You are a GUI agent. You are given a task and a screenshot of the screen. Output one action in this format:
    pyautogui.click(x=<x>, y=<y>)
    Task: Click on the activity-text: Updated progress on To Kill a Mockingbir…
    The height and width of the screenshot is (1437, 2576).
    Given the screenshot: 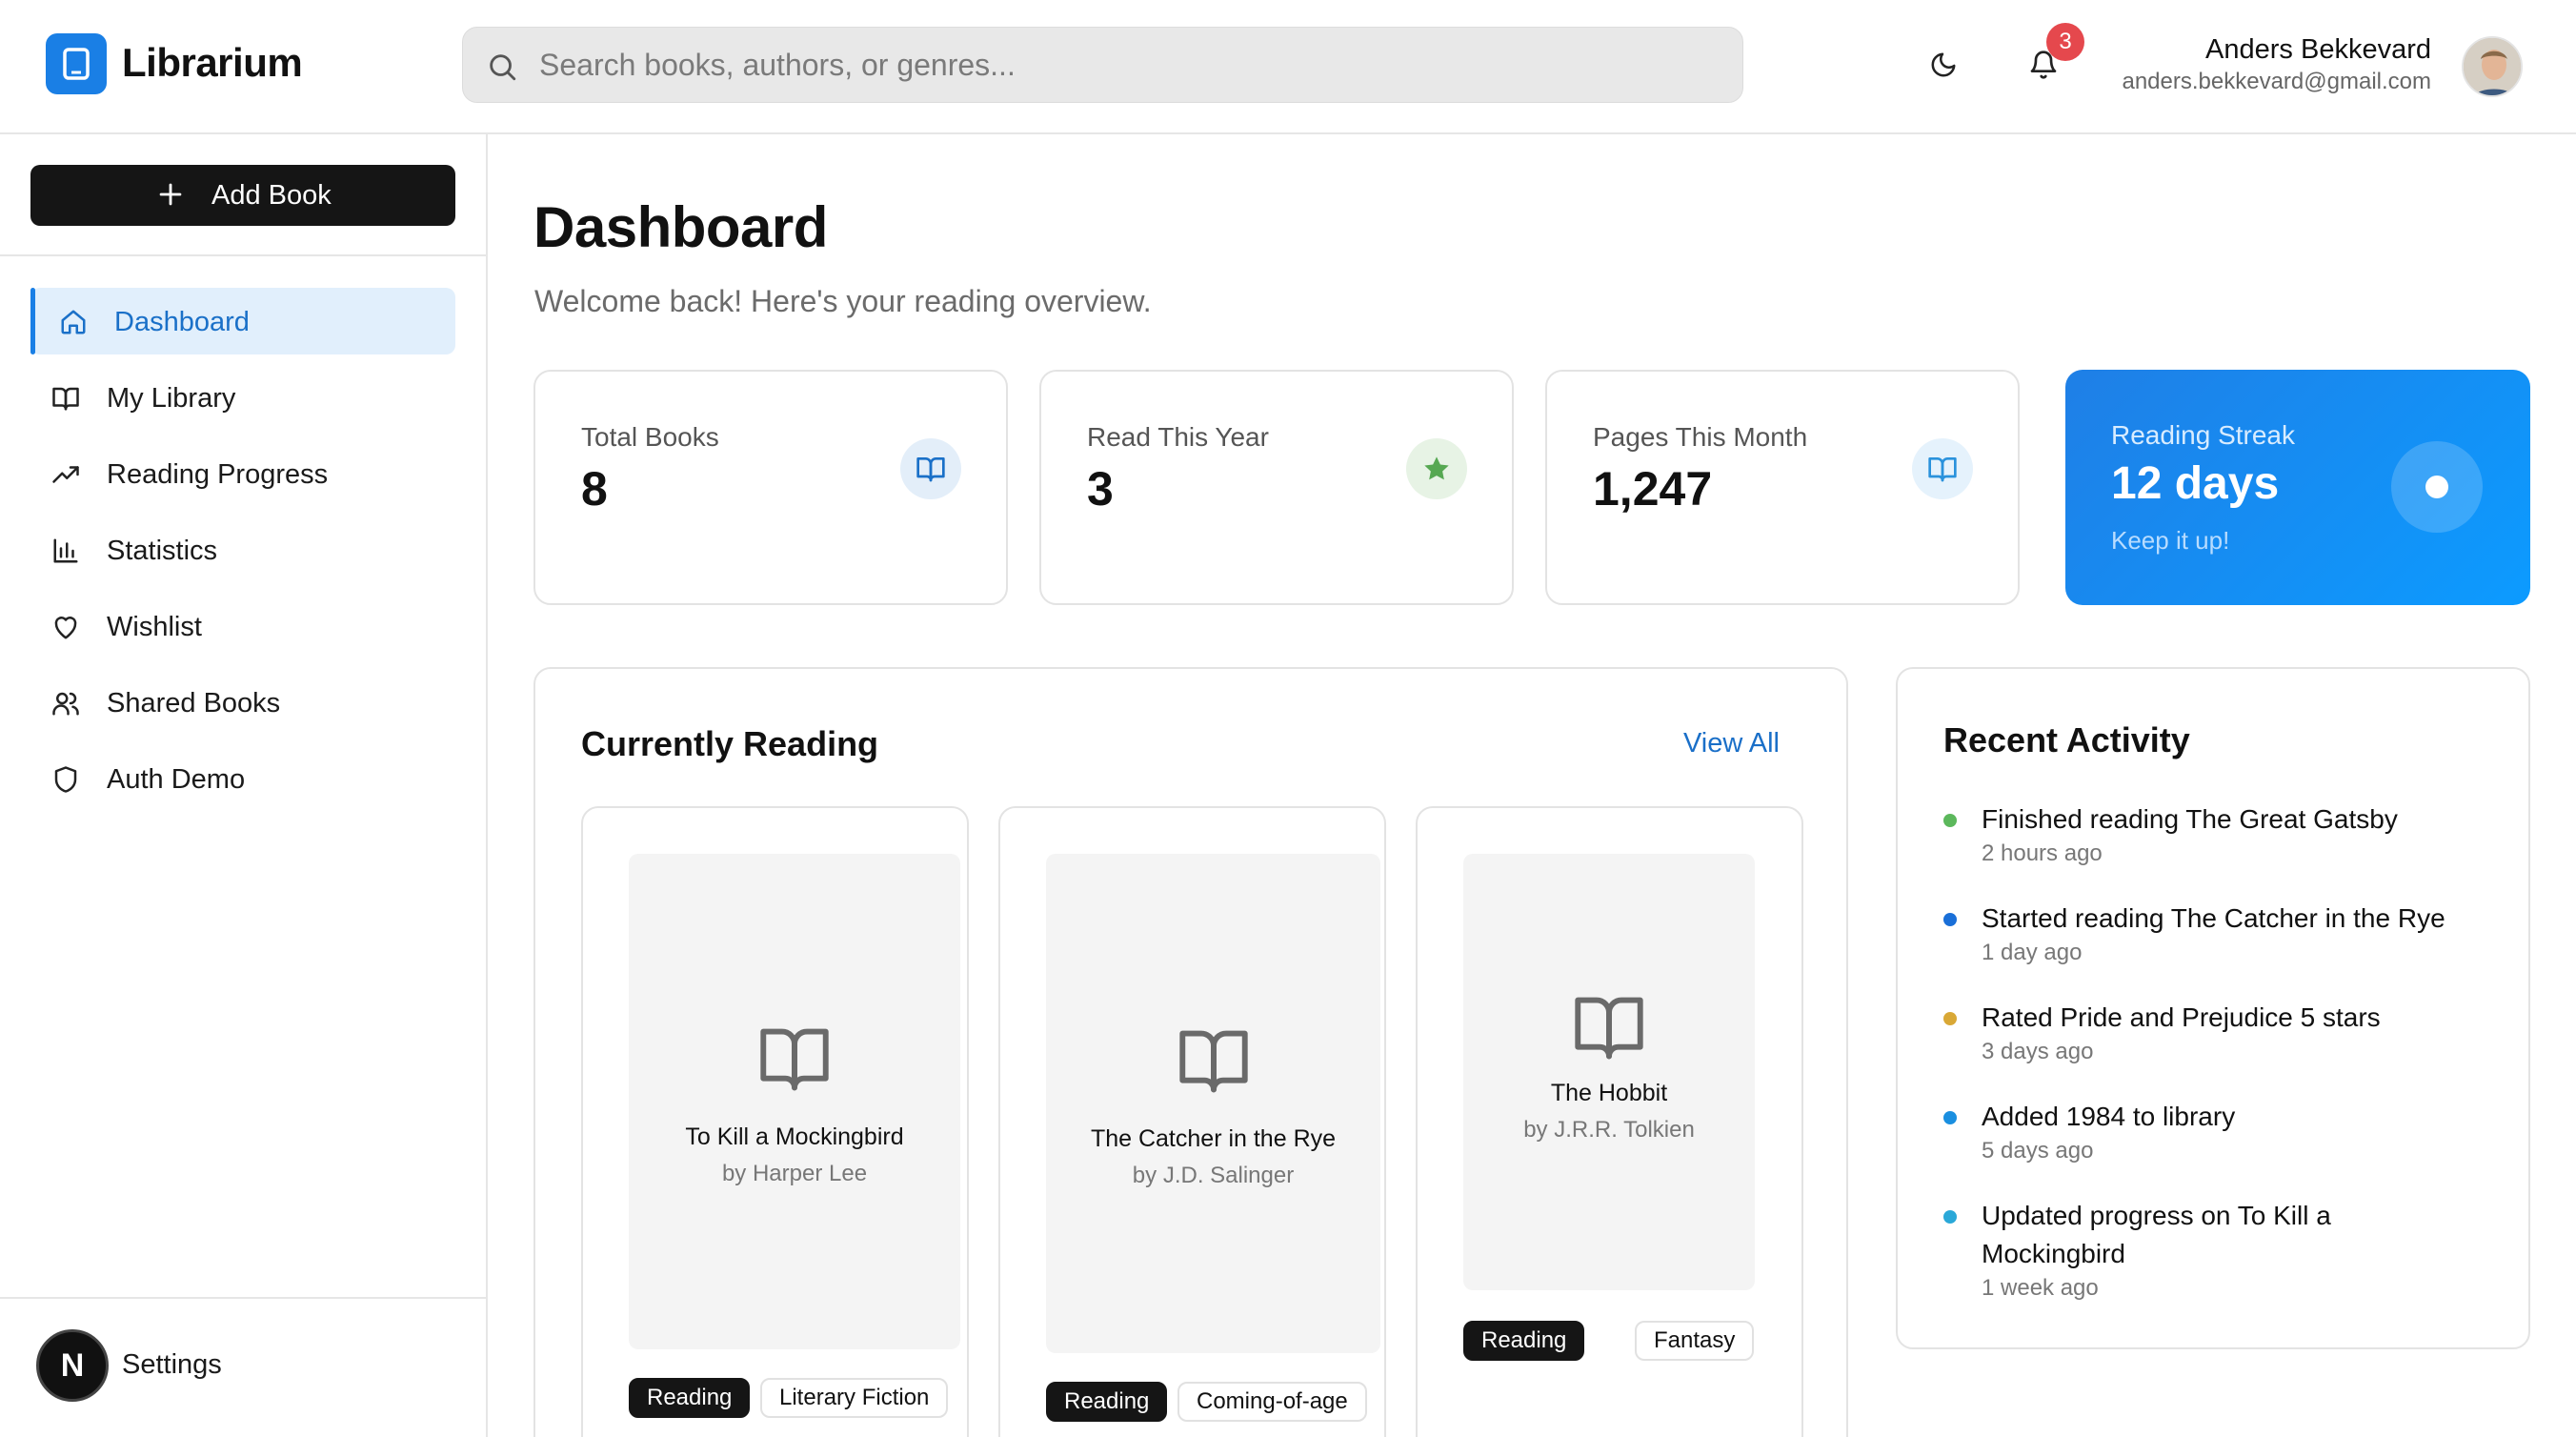 What is the action you would take?
    pyautogui.click(x=2156, y=1234)
    